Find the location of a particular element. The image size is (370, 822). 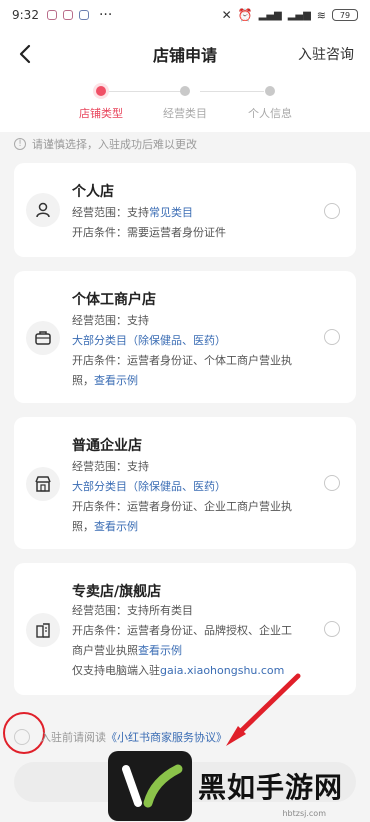

back-arrow-icon is located at coordinates (26, 54).